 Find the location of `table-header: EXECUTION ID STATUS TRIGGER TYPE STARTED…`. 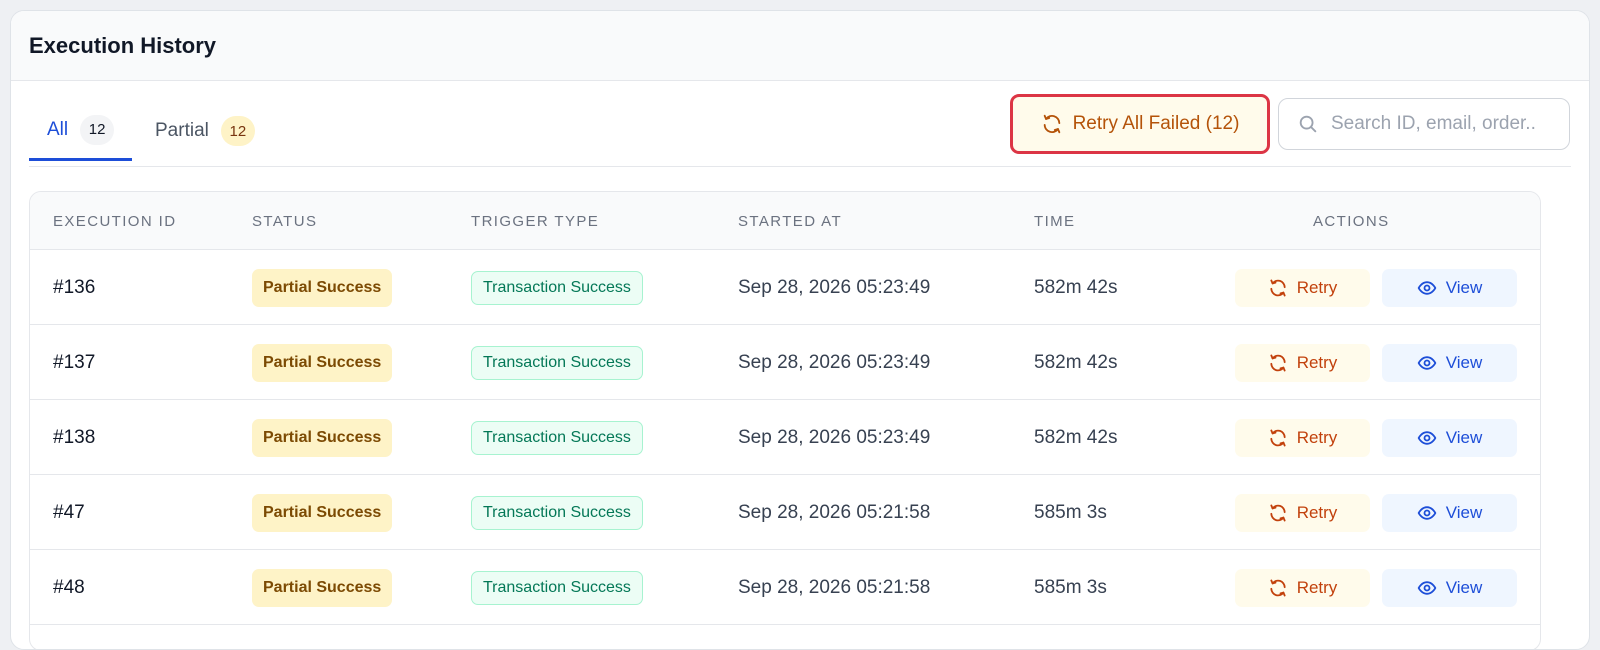

table-header: EXECUTION ID STATUS TRIGGER TYPE STARTED… is located at coordinates (785, 221).